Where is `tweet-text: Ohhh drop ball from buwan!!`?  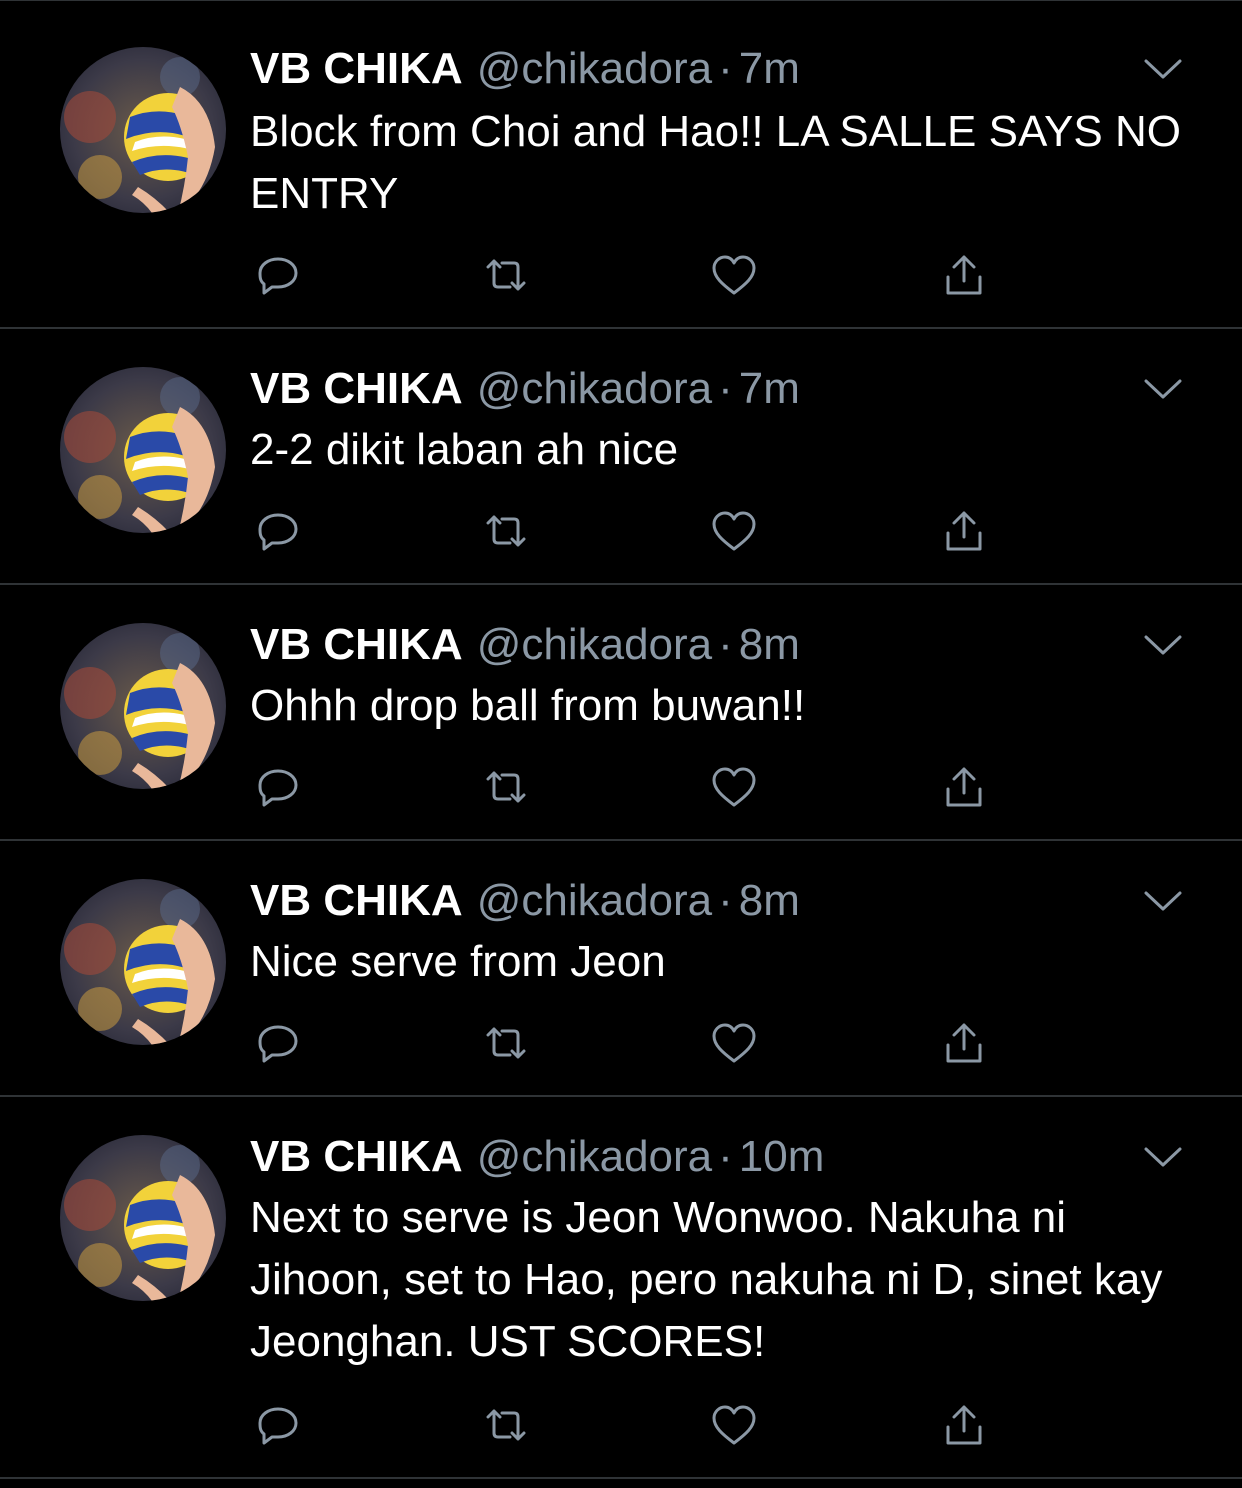
tweet-text: Ohhh drop ball from buwan!! is located at coordinates (528, 705).